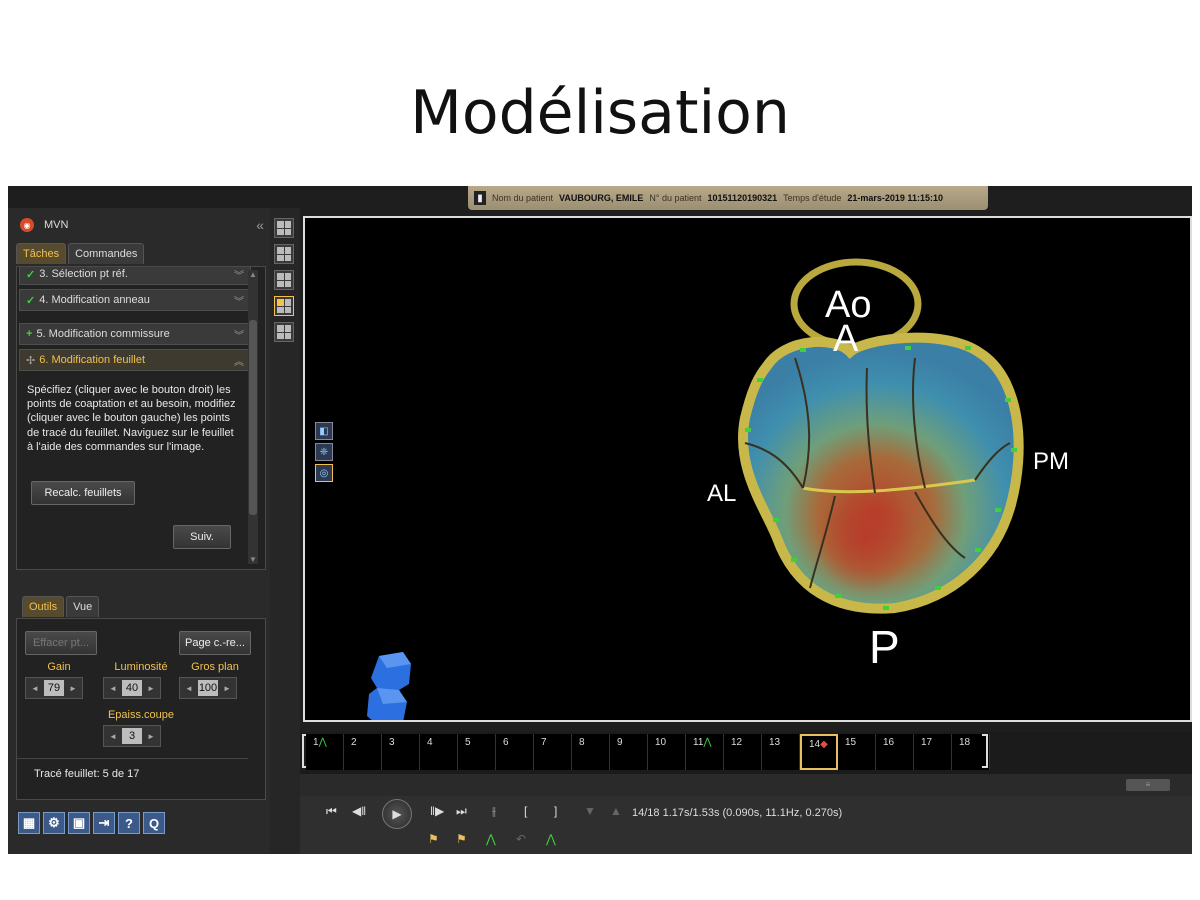 The width and height of the screenshot is (1200, 900). Describe the element at coordinates (985, 751) in the screenshot. I see `timeline-end-bracket` at that location.